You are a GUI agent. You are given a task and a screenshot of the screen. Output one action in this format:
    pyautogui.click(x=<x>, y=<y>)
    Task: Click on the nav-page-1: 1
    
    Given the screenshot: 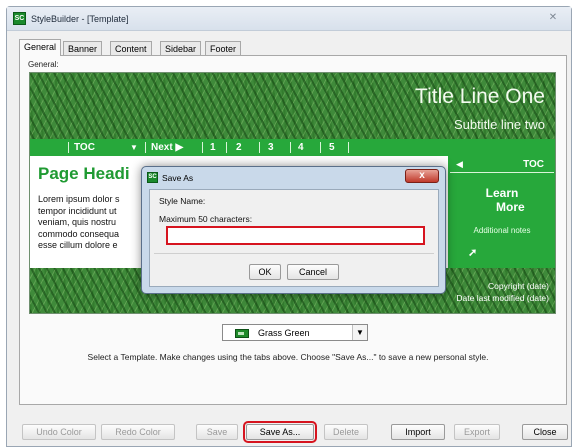 What is the action you would take?
    pyautogui.click(x=213, y=147)
    